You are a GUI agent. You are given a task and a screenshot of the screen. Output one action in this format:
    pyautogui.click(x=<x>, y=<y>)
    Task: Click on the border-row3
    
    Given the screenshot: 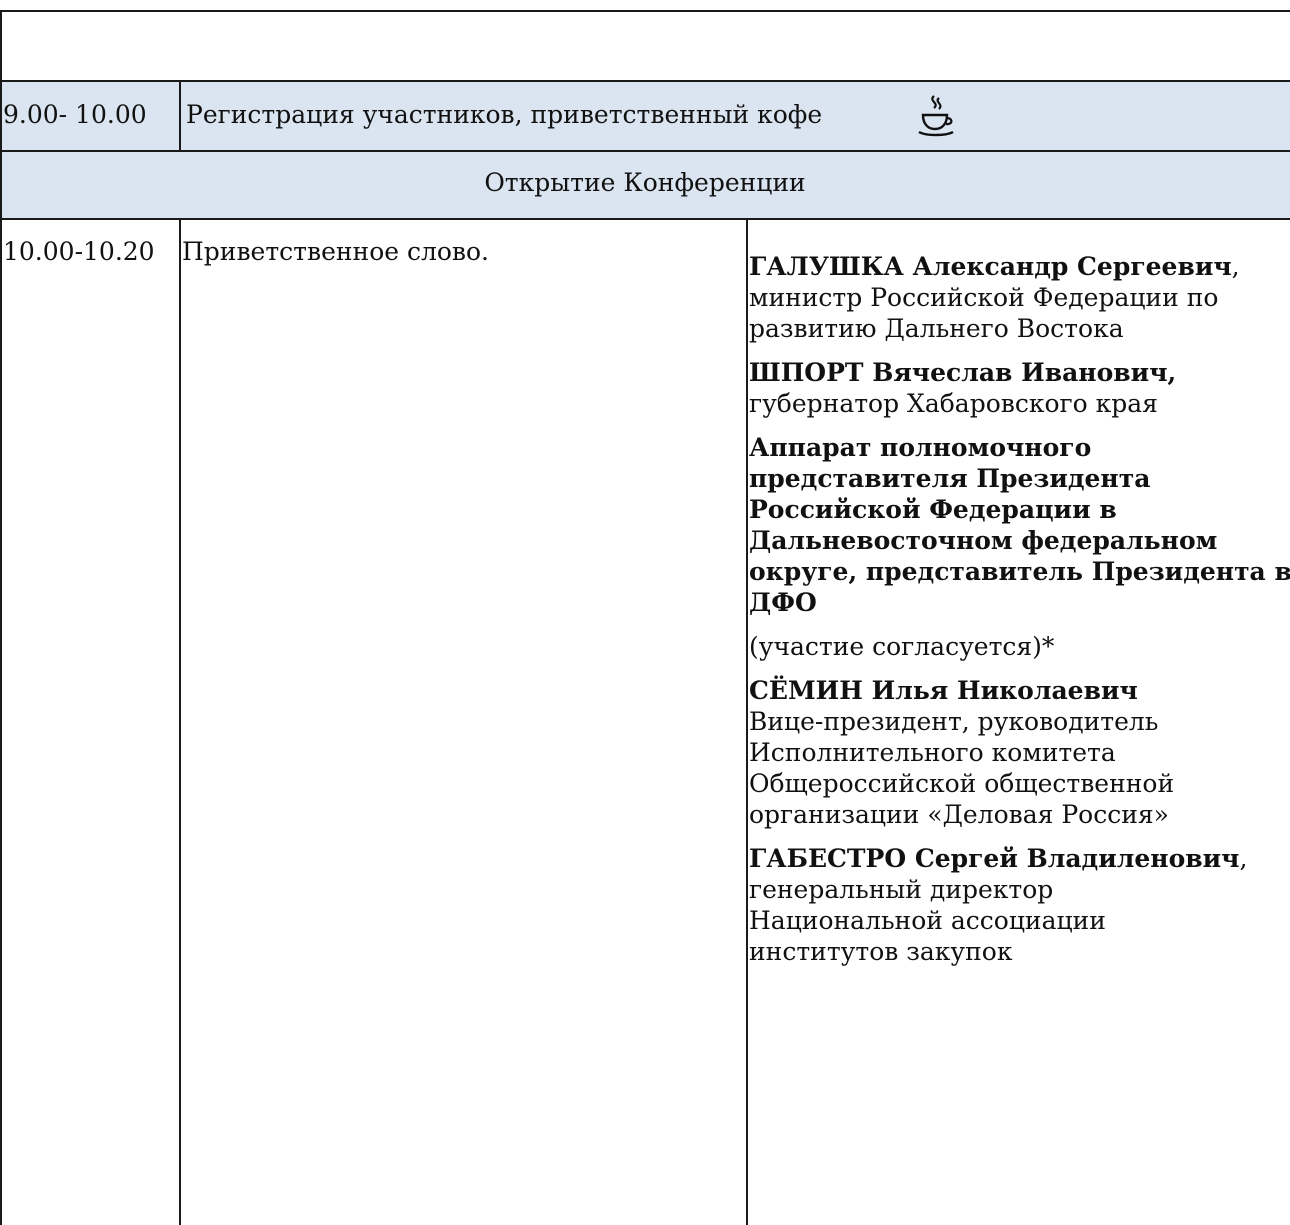 What is the action you would take?
    pyautogui.click(x=645, y=219)
    